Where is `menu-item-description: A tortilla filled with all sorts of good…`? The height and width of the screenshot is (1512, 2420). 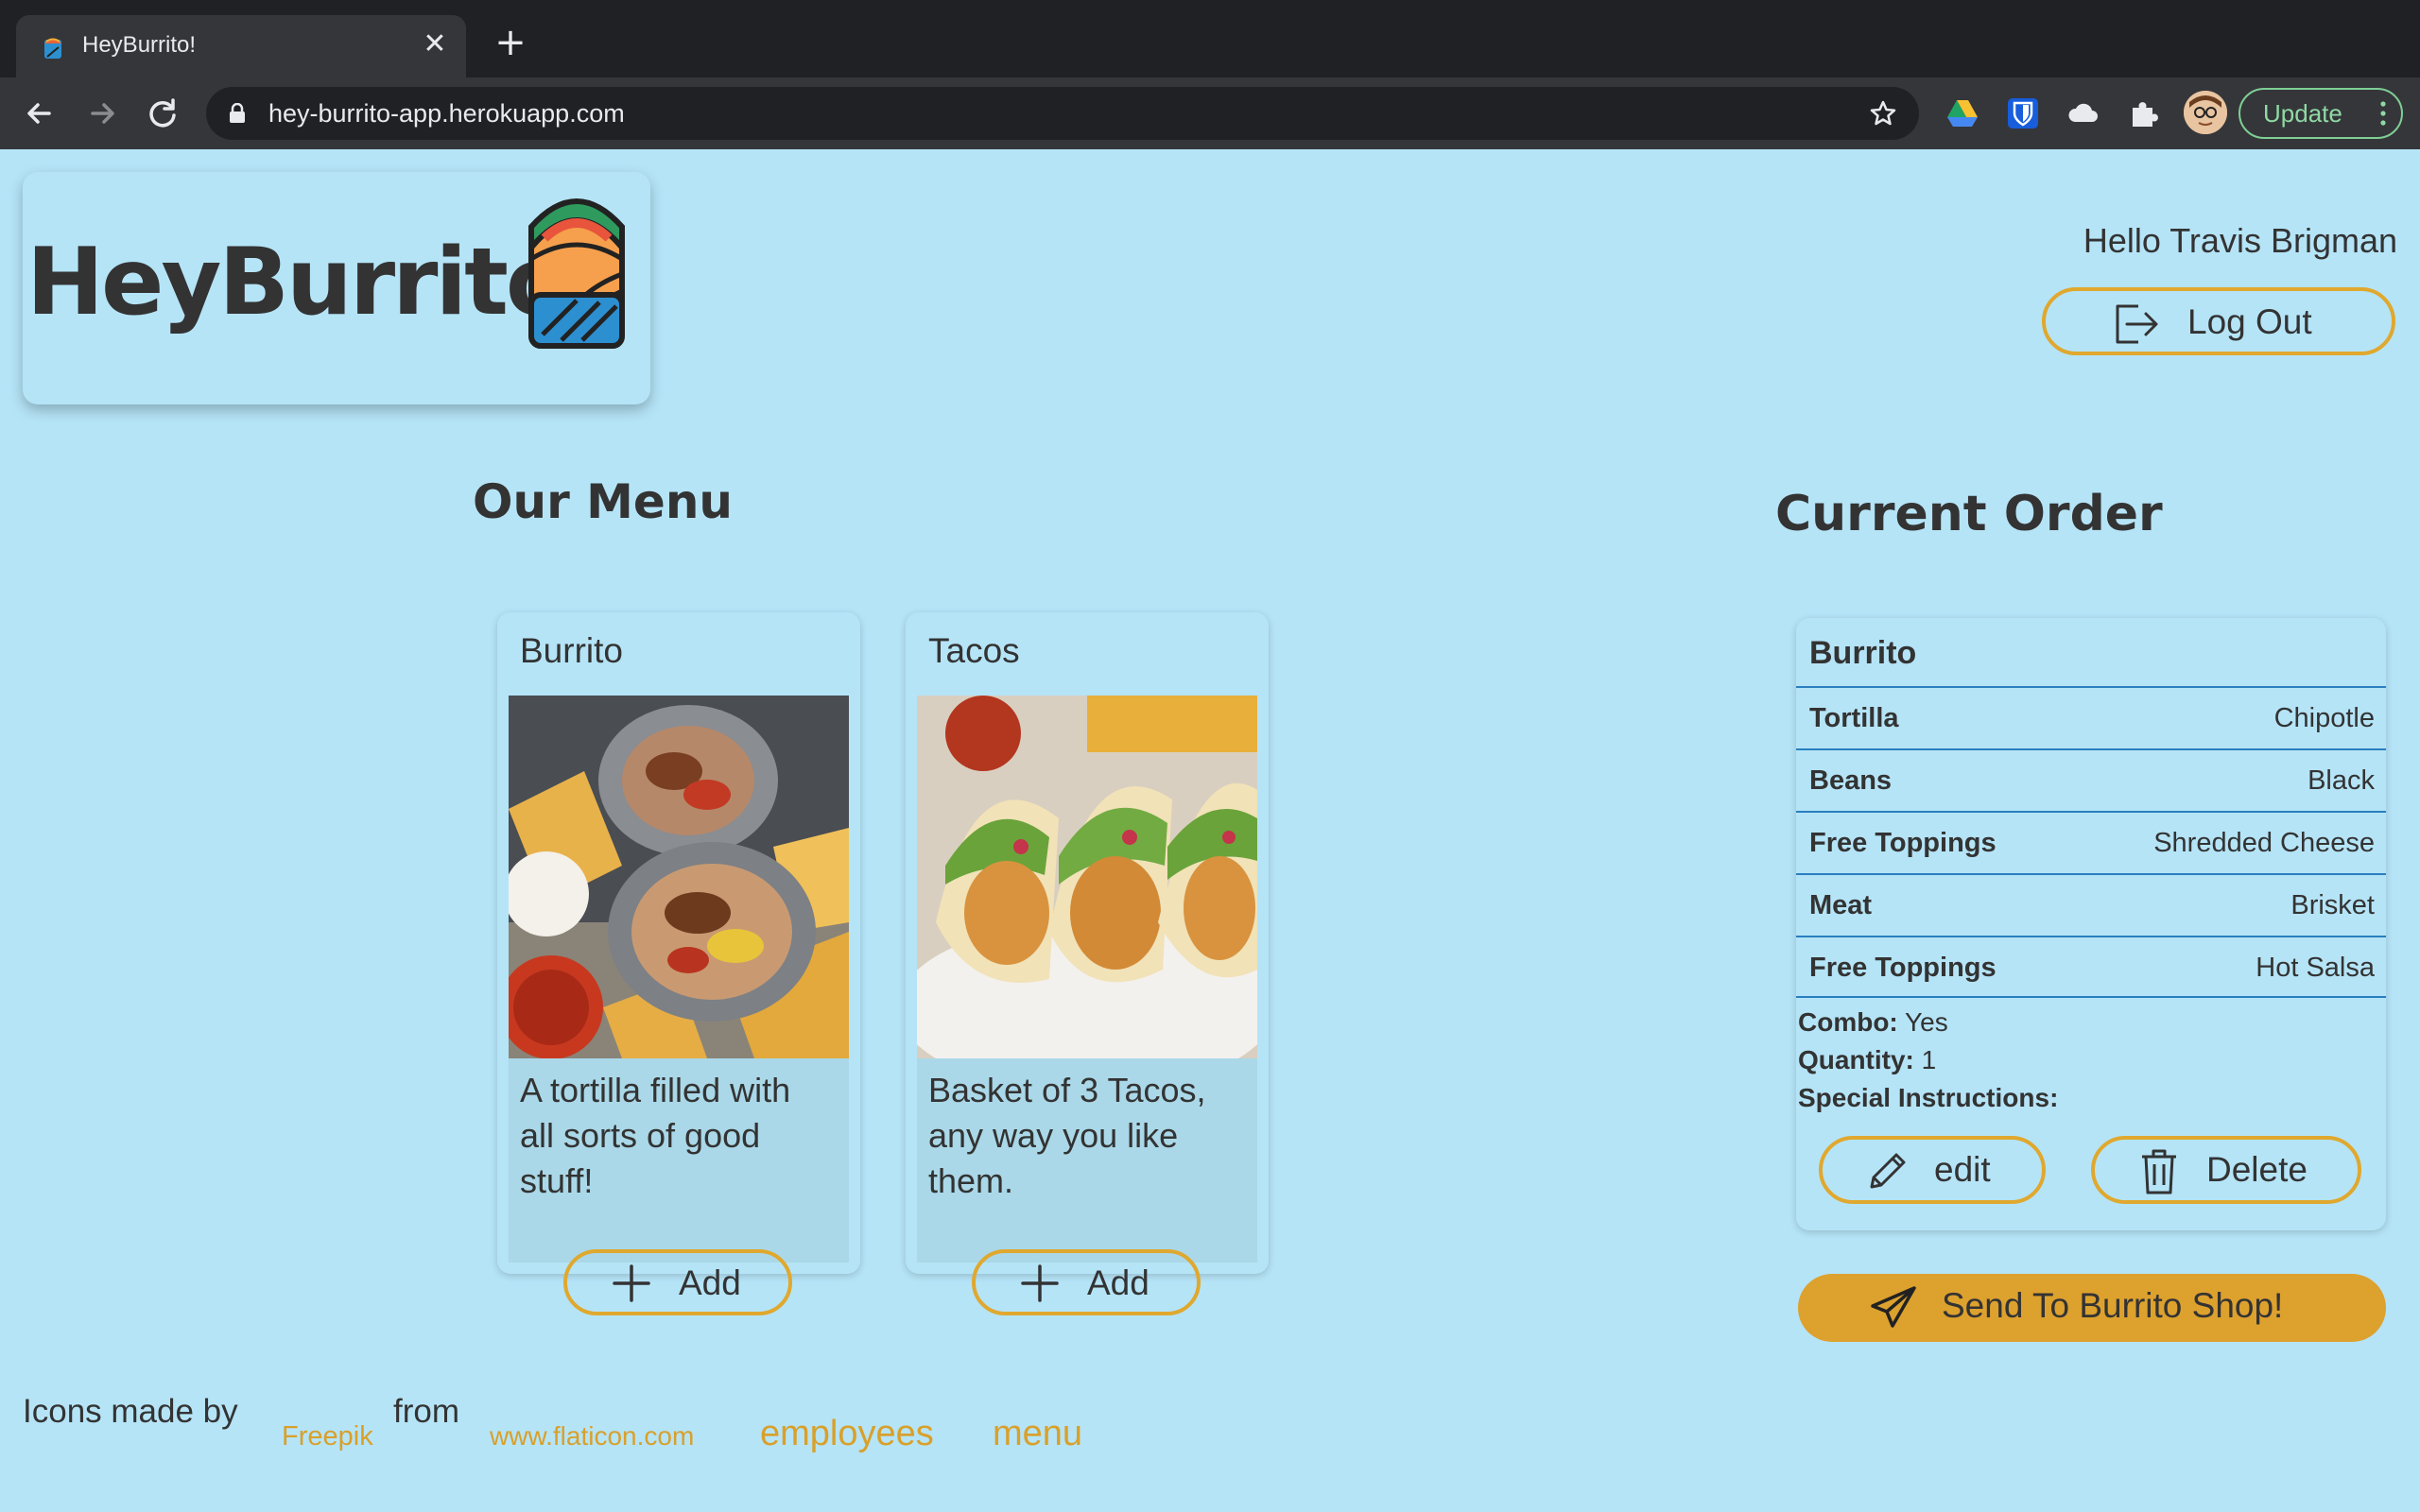 menu-item-description: A tortilla filled with all sorts of good… is located at coordinates (655, 1135).